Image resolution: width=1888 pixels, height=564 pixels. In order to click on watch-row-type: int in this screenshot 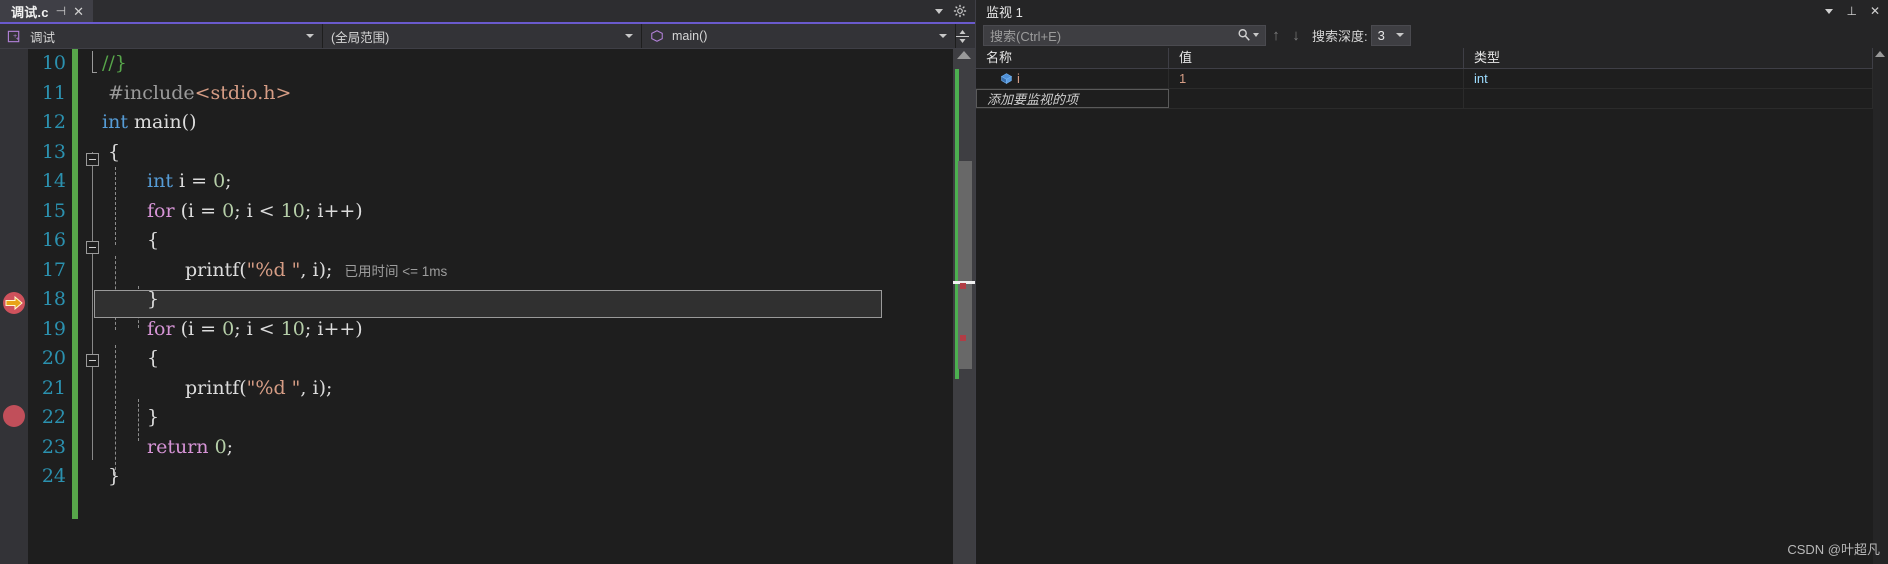, I will do `click(1668, 78)`.